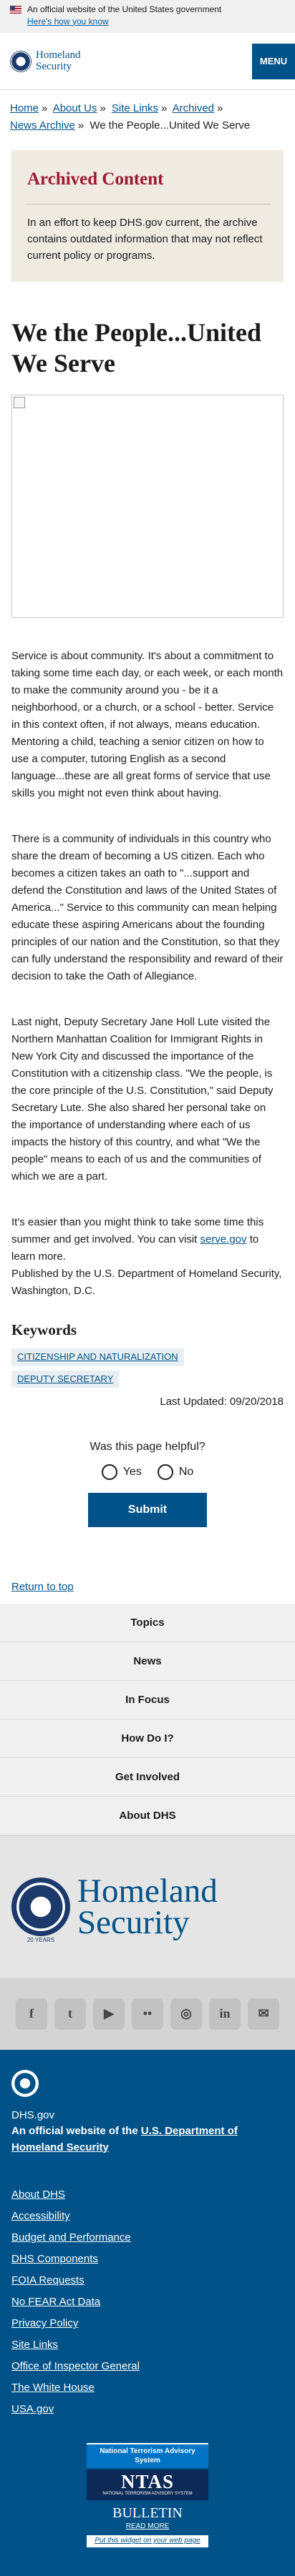 The image size is (295, 2576). What do you see at coordinates (149, 185) in the screenshot?
I see `archived-title: Archived Content` at bounding box center [149, 185].